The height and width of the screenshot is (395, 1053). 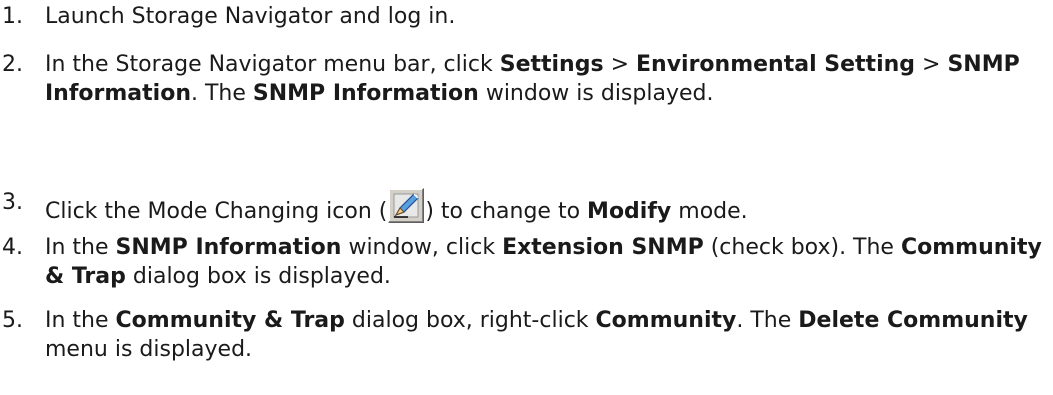 I want to click on step-number: 1., so click(x=12, y=16).